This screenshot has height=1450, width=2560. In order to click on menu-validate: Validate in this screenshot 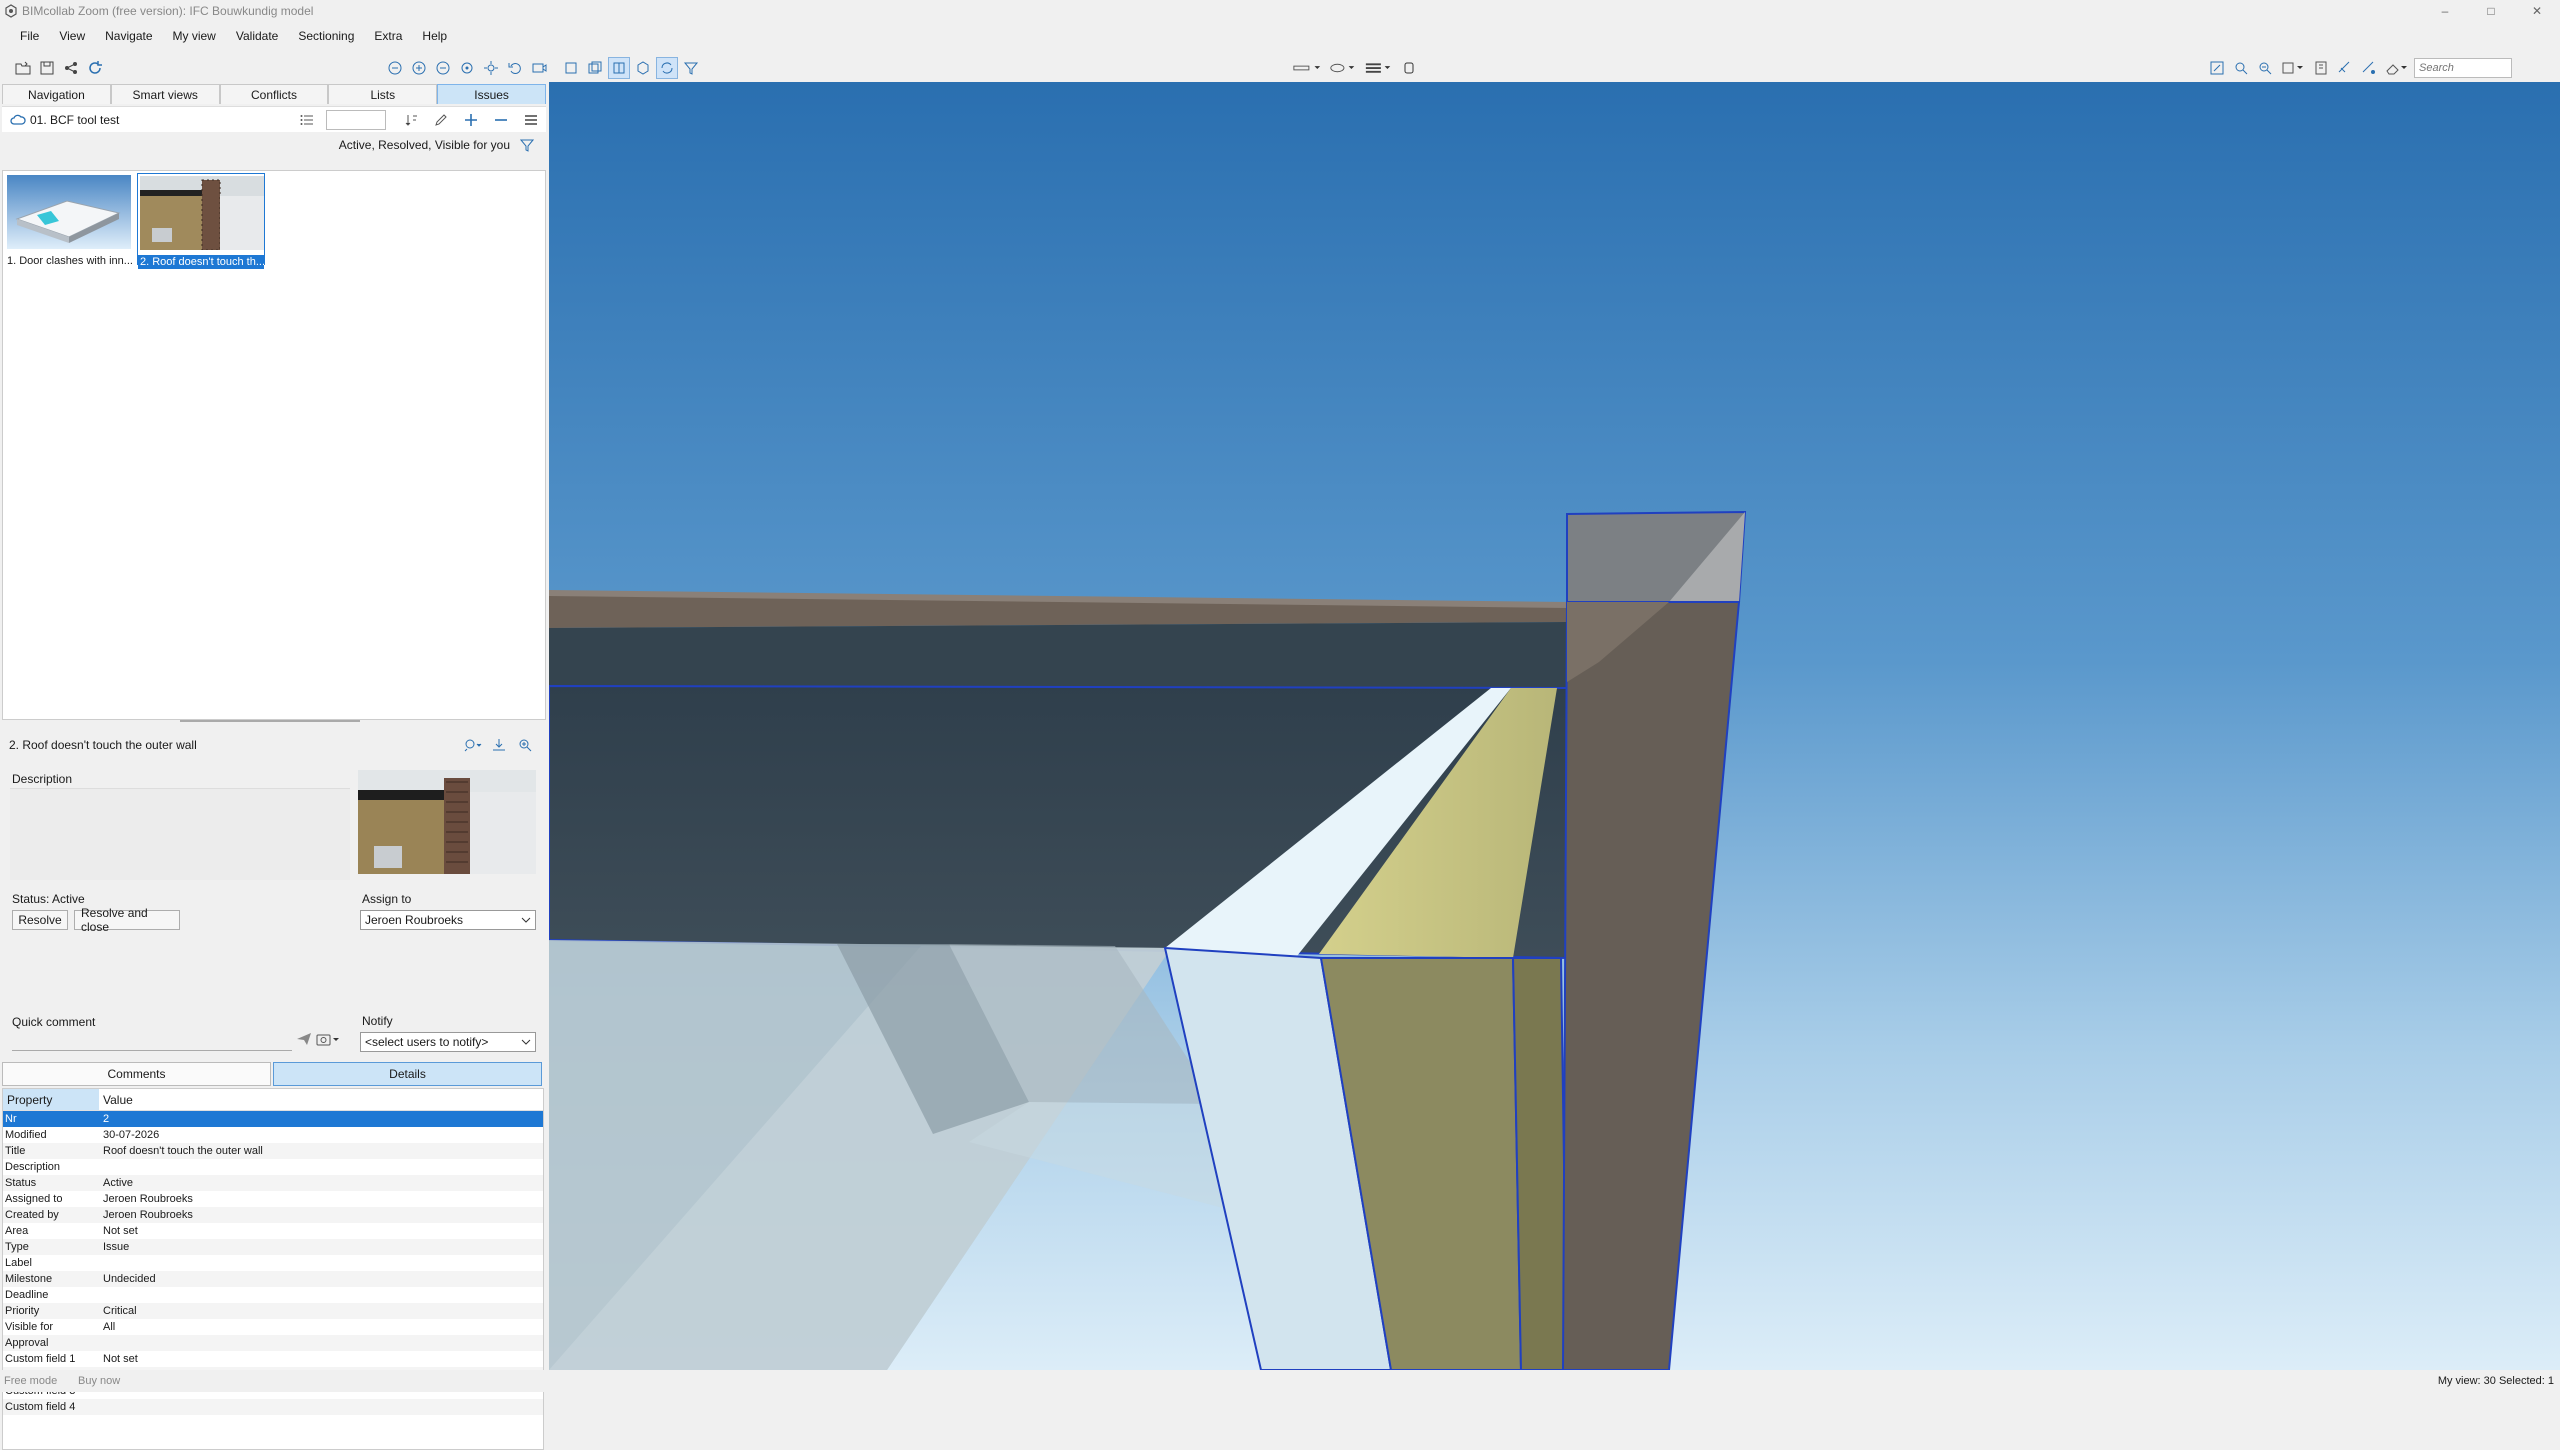, I will do `click(257, 36)`.